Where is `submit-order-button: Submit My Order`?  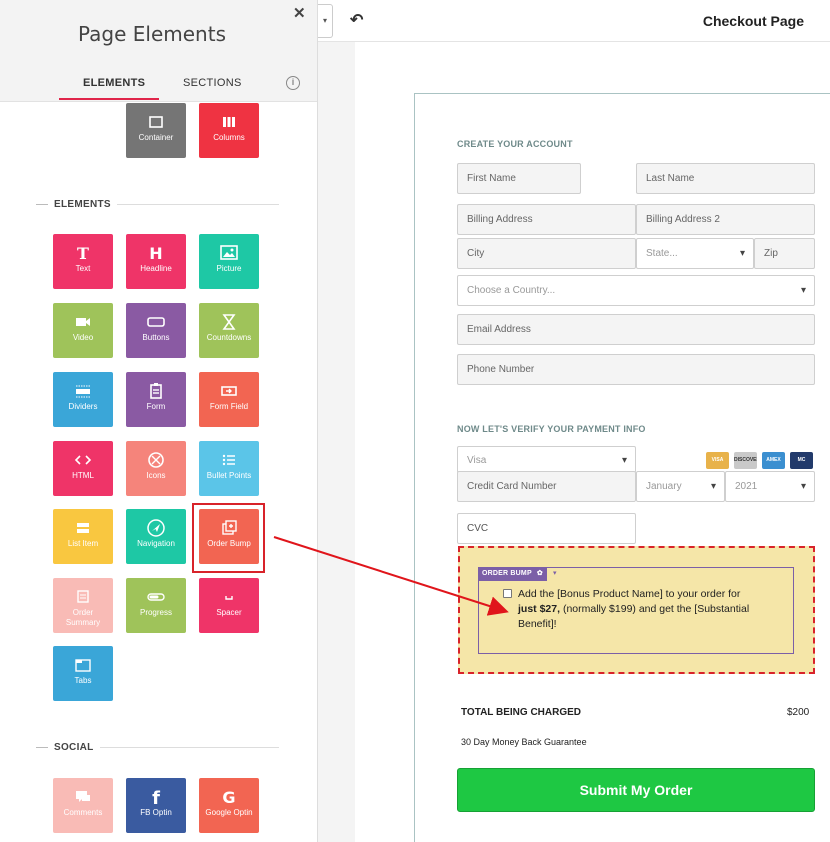
submit-order-button: Submit My Order is located at coordinates (636, 790).